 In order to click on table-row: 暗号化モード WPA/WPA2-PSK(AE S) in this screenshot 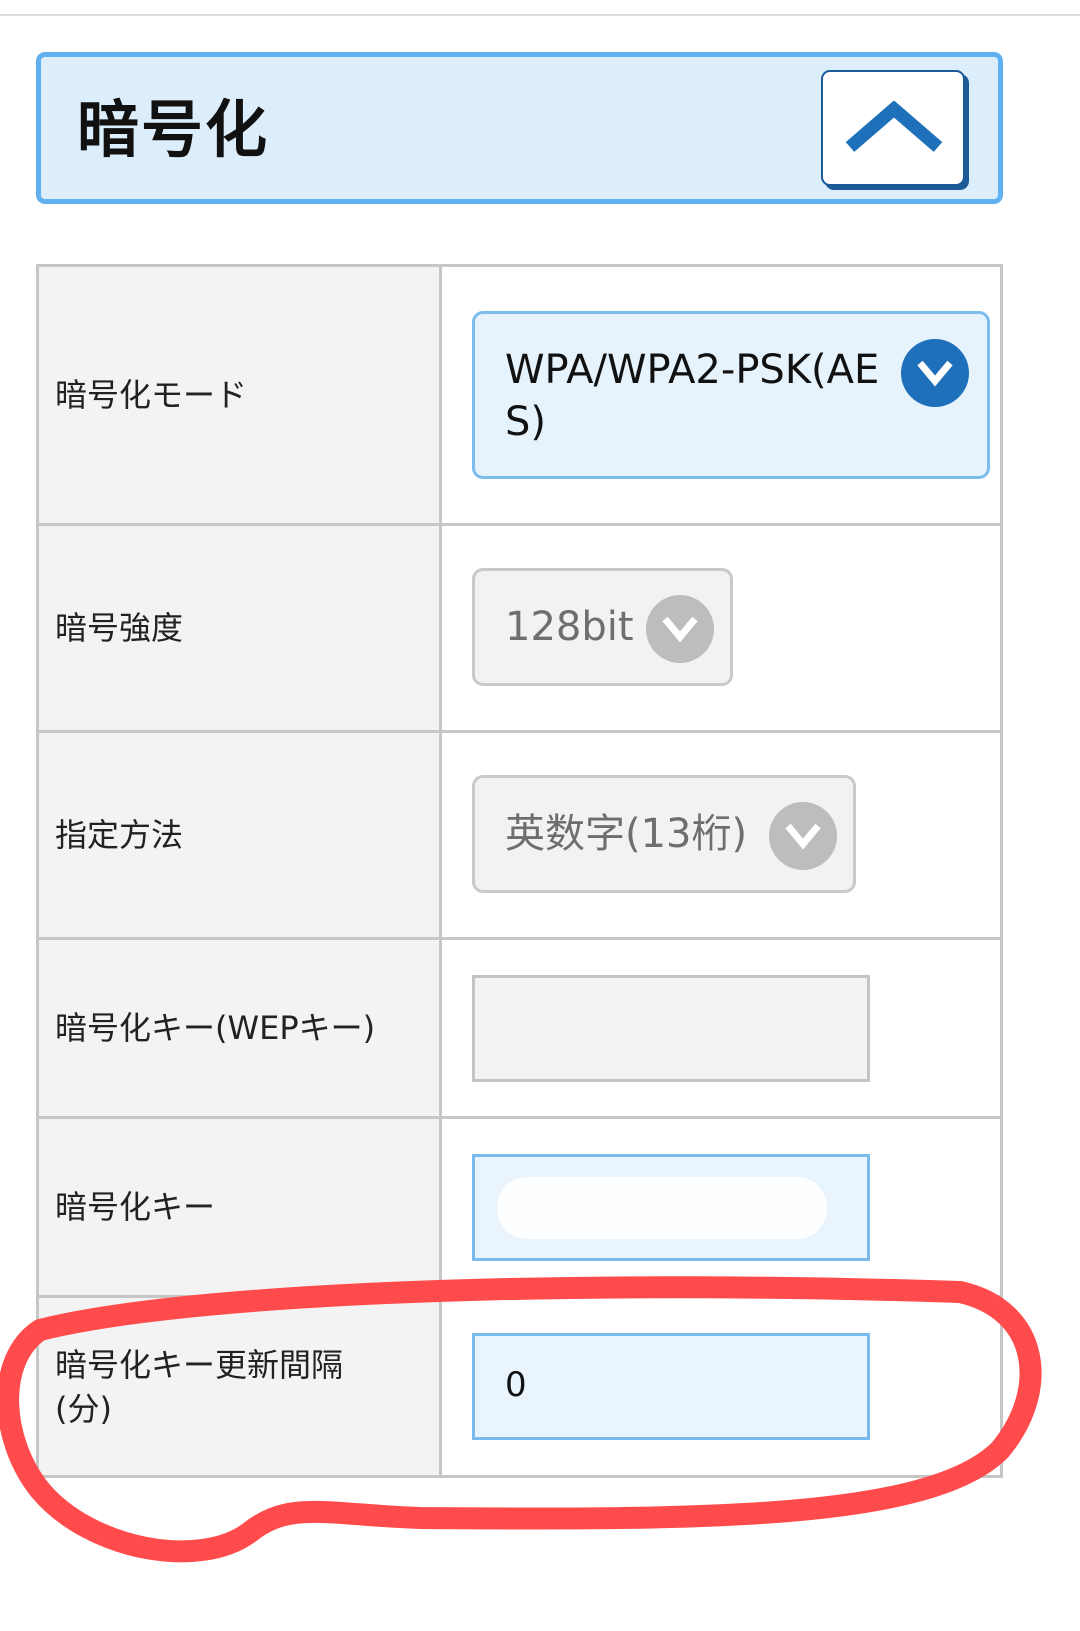, I will do `click(519, 395)`.